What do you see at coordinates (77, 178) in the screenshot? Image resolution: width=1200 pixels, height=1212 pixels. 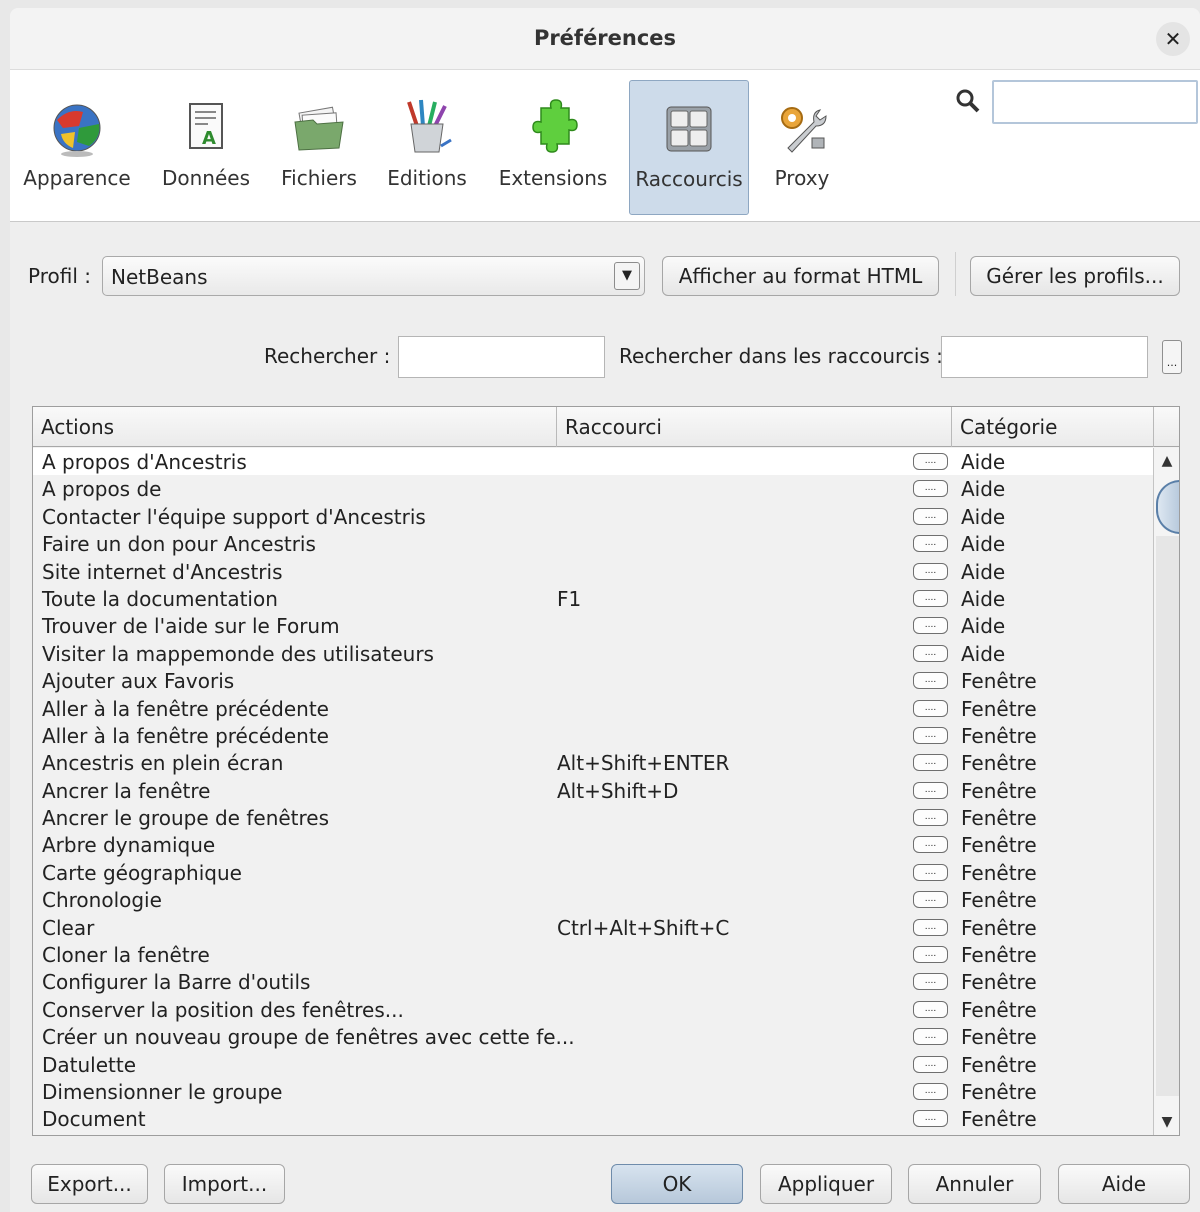 I see `category-label: Apparence` at bounding box center [77, 178].